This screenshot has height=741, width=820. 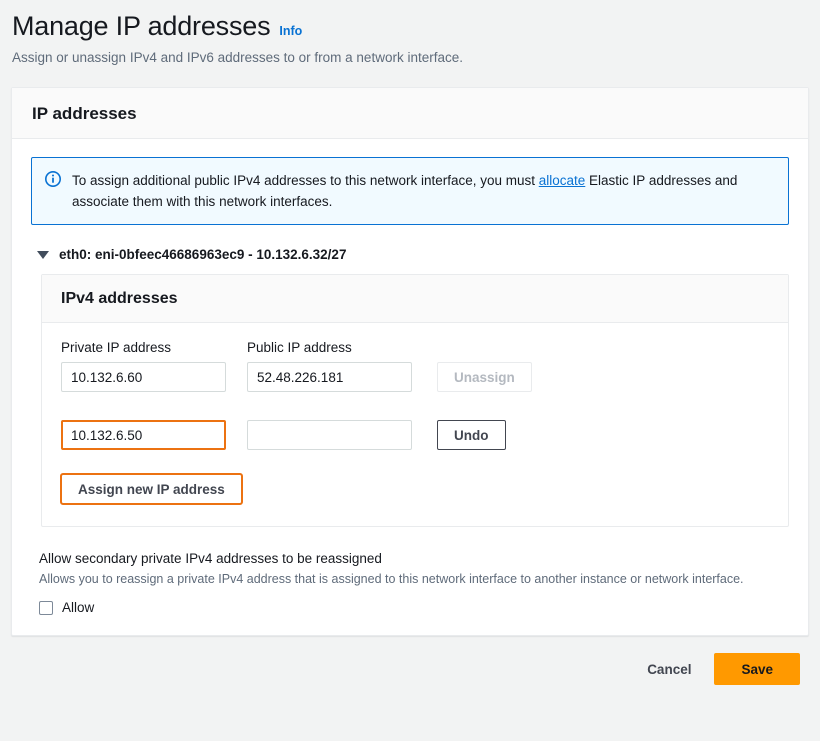 What do you see at coordinates (416, 26) in the screenshot?
I see `page-title-row: Manage IP addresses Info` at bounding box center [416, 26].